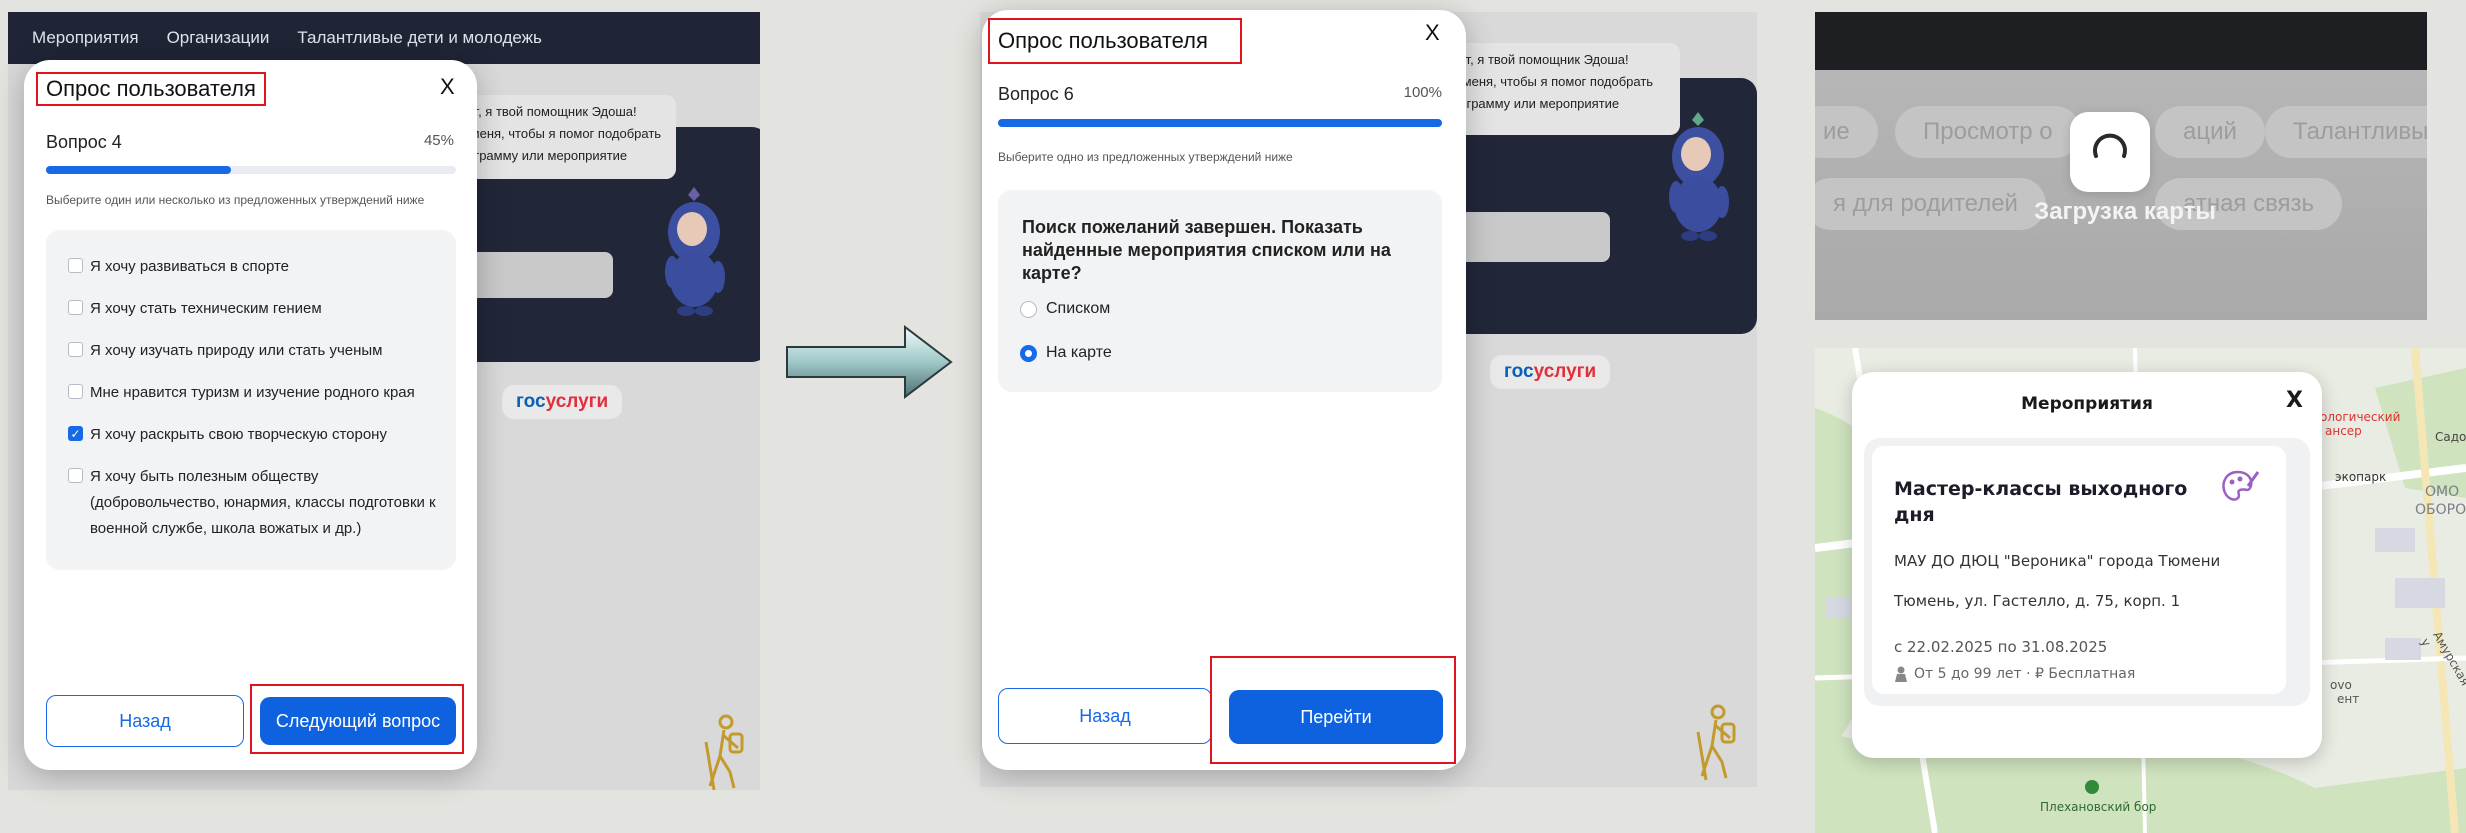 This screenshot has width=2466, height=833. I want to click on event-address: Тюмень, ул. Гастелло, д. 75, корп. 1, so click(2037, 601).